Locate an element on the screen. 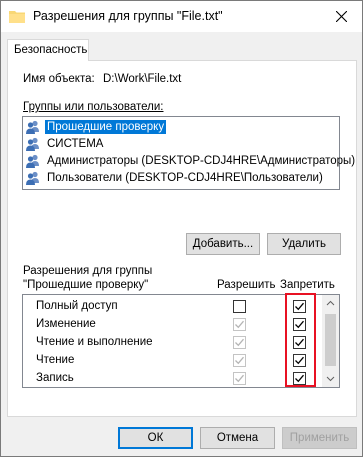  permissions-header-line2: "Прошедшие проверку" is located at coordinates (86, 285).